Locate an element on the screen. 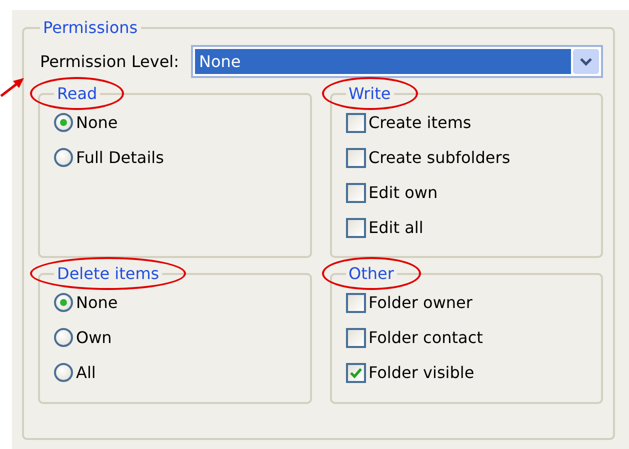 Image resolution: width=629 pixels, height=449 pixels. option-label: Create subfolders is located at coordinates (439, 157).